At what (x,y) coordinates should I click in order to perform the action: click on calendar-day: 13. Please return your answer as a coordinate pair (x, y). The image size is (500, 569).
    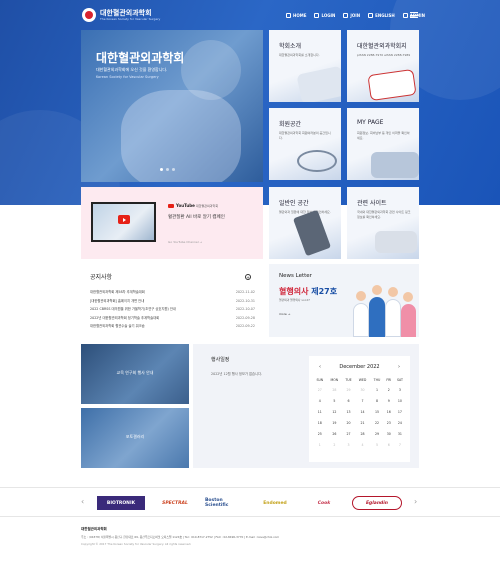
    Looking at the image, I should click on (348, 411).